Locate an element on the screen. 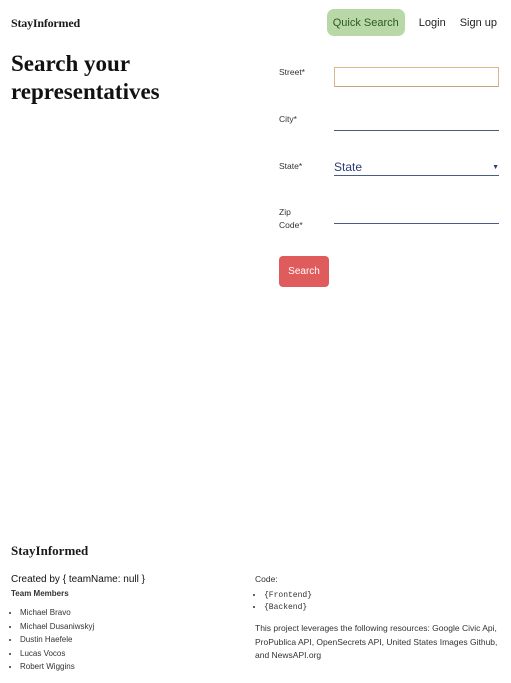 Image resolution: width=511 pixels, height=683 pixels. street-row: Street* is located at coordinates (389, 81).